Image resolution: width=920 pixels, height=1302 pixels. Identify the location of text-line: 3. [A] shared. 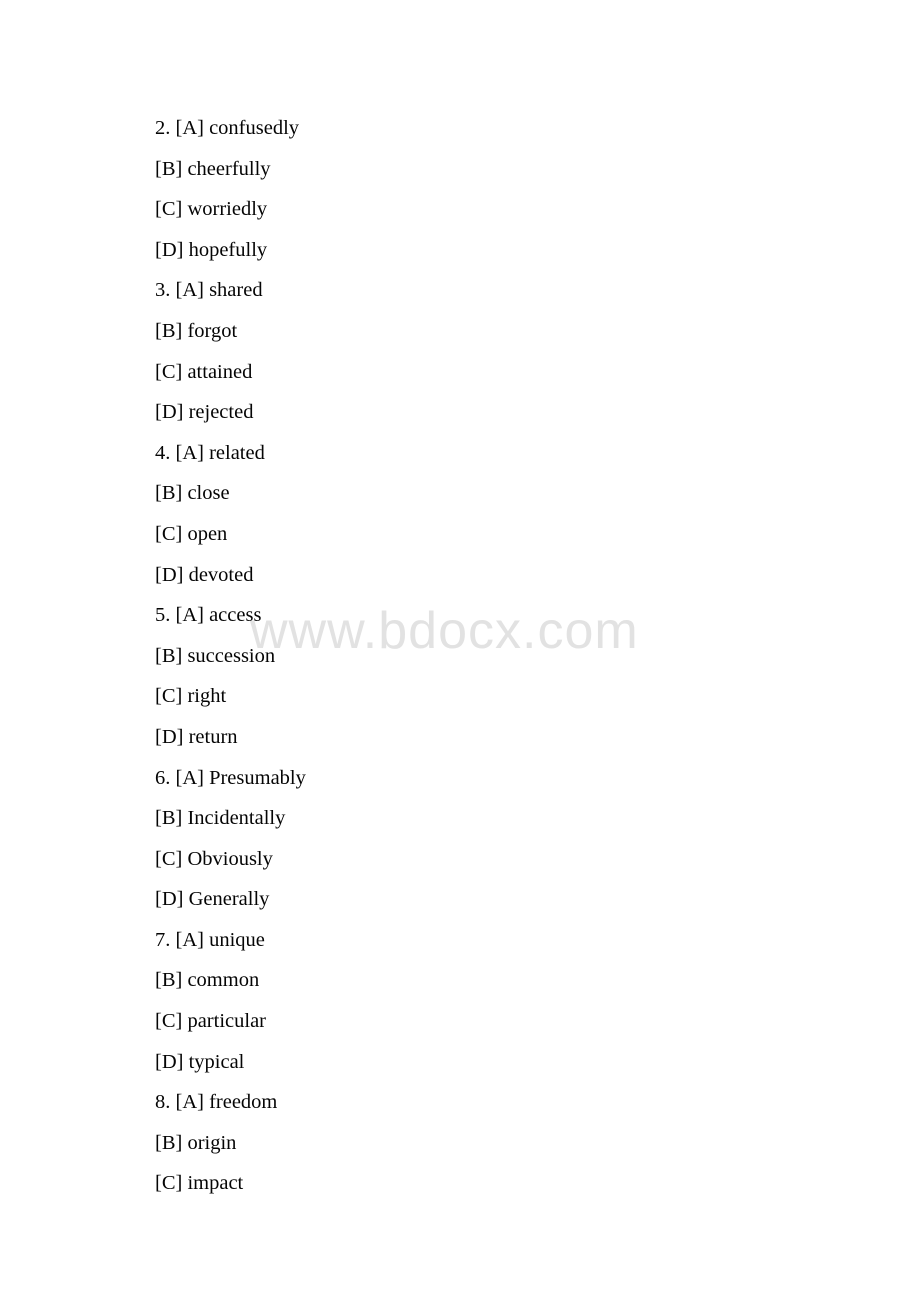
(209, 290).